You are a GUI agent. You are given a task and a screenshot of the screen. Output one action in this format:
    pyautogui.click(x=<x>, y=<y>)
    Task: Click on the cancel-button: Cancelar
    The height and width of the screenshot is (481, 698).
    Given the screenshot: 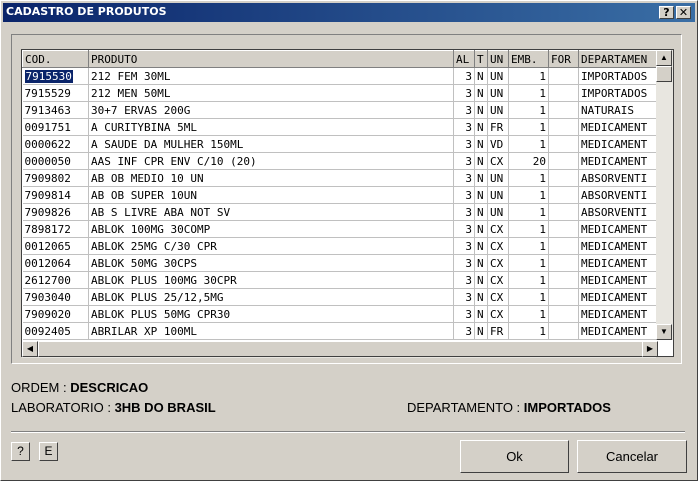 What is the action you would take?
    pyautogui.click(x=632, y=456)
    